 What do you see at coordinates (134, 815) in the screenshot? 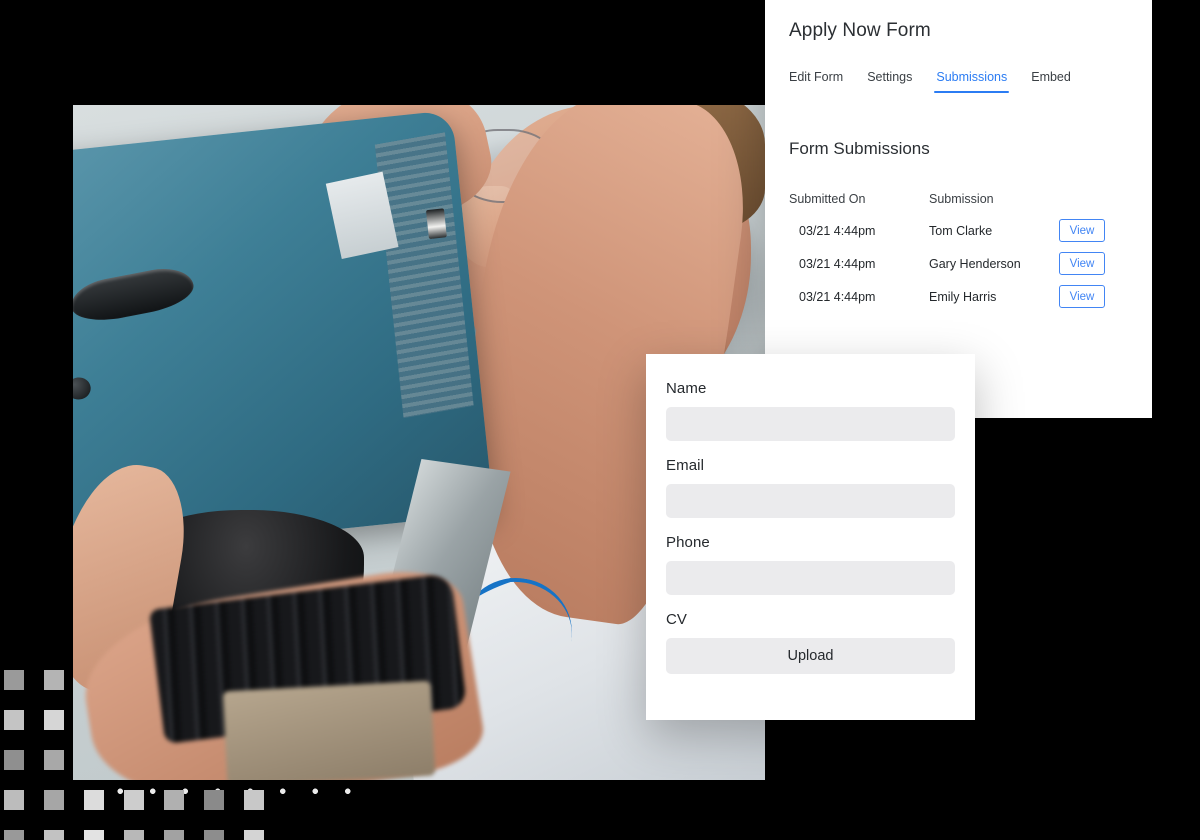
I see `pixel-square-grid-wide` at bounding box center [134, 815].